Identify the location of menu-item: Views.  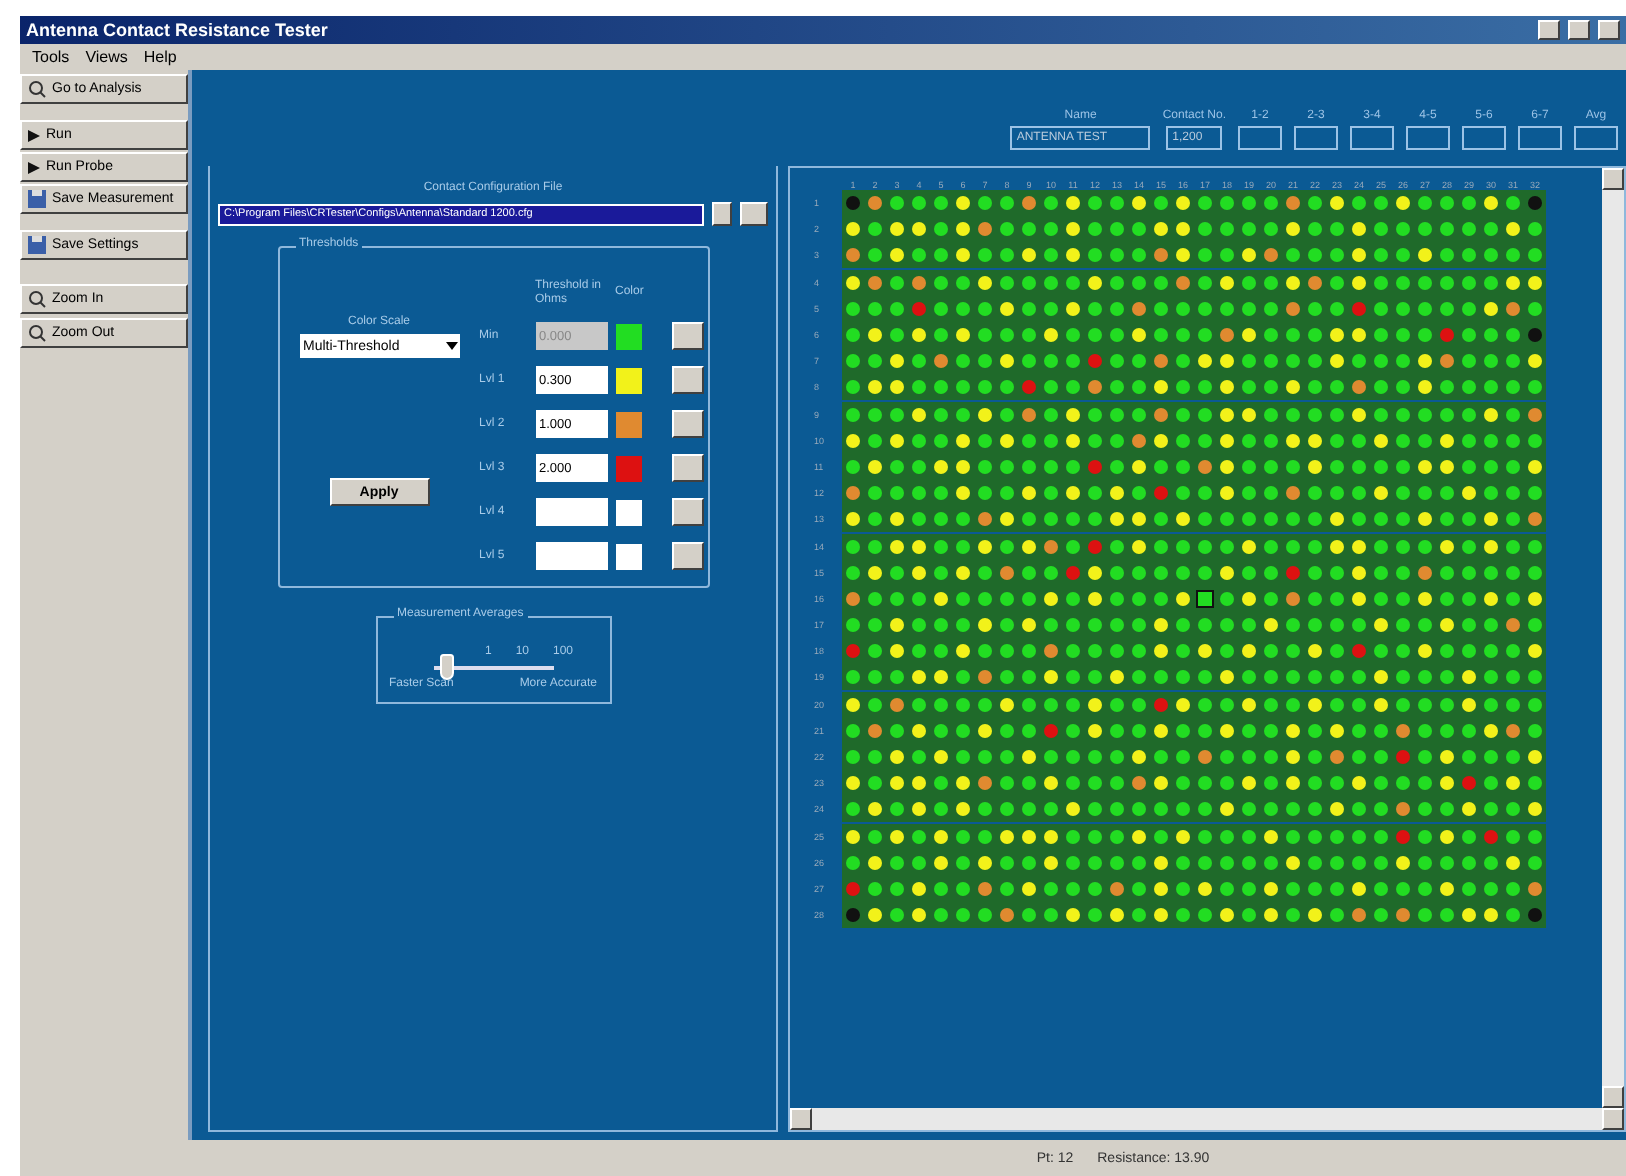
(106, 57).